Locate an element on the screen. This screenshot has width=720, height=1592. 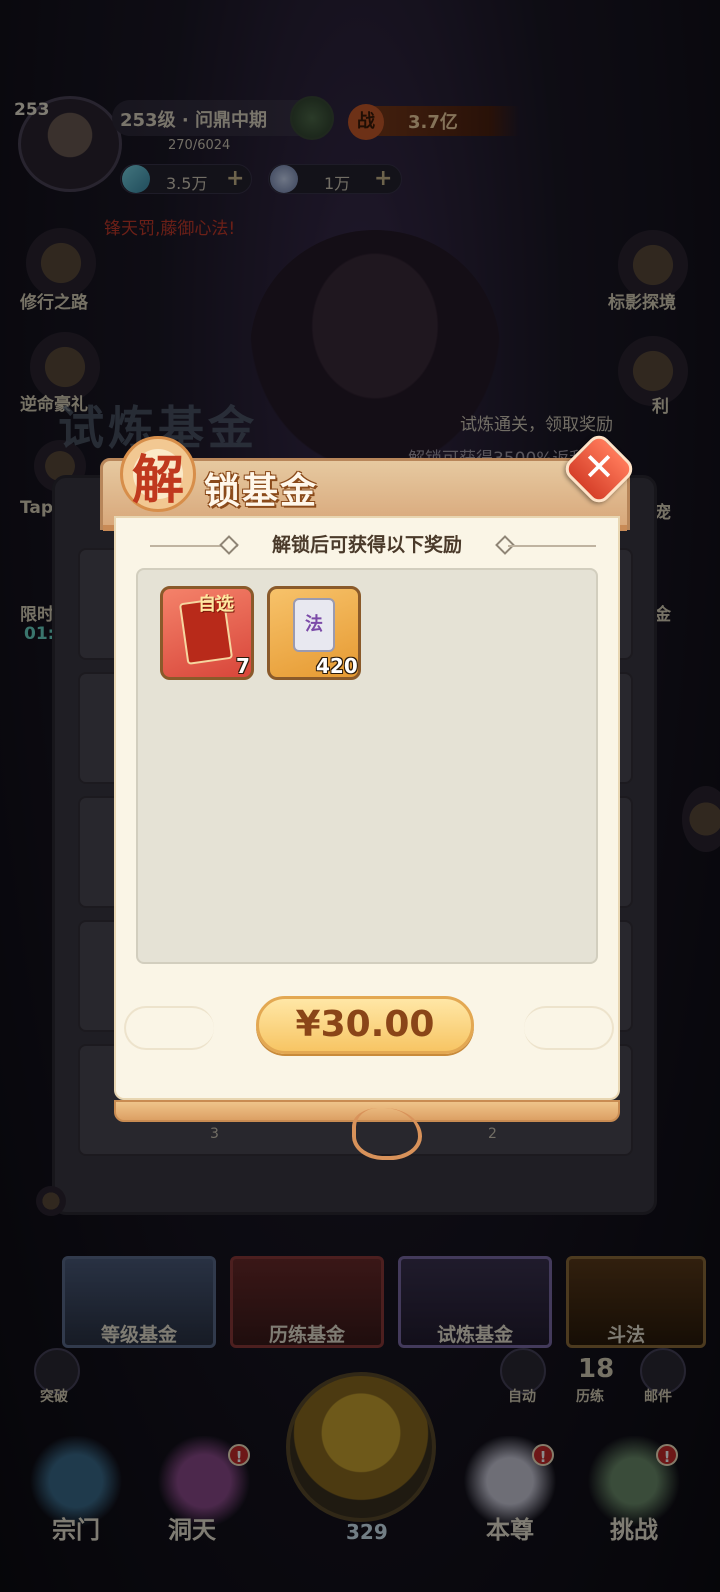
side-arrow-button is located at coordinates (701, 819).